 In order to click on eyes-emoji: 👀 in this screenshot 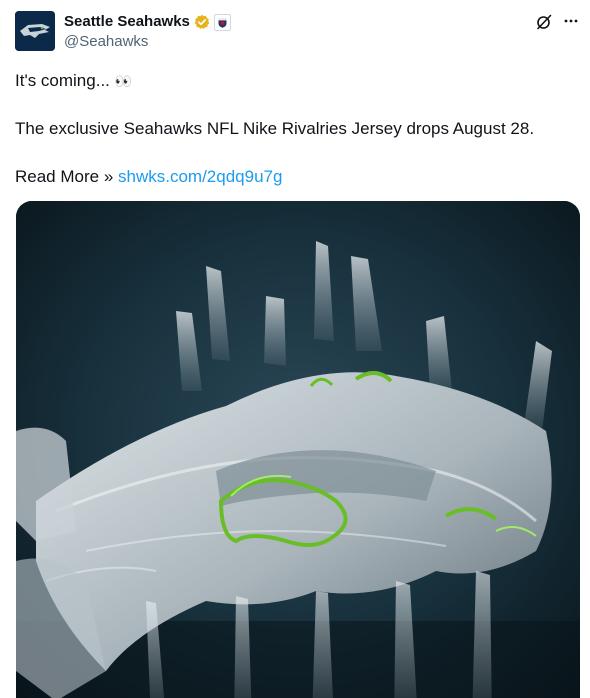, I will do `click(123, 81)`.